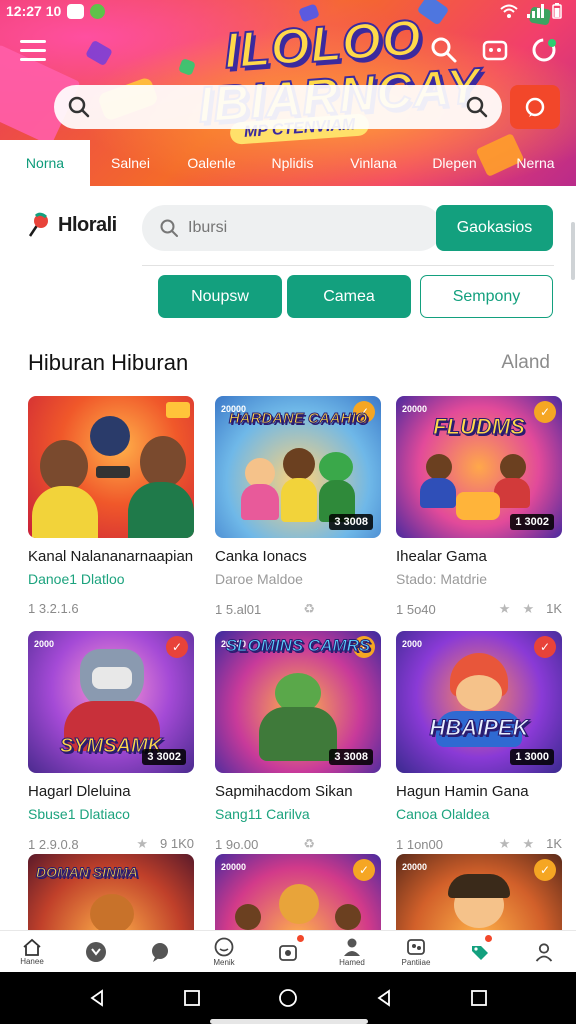 The height and width of the screenshot is (1024, 576). Describe the element at coordinates (111, 467) in the screenshot. I see `game-thumbnail` at that location.